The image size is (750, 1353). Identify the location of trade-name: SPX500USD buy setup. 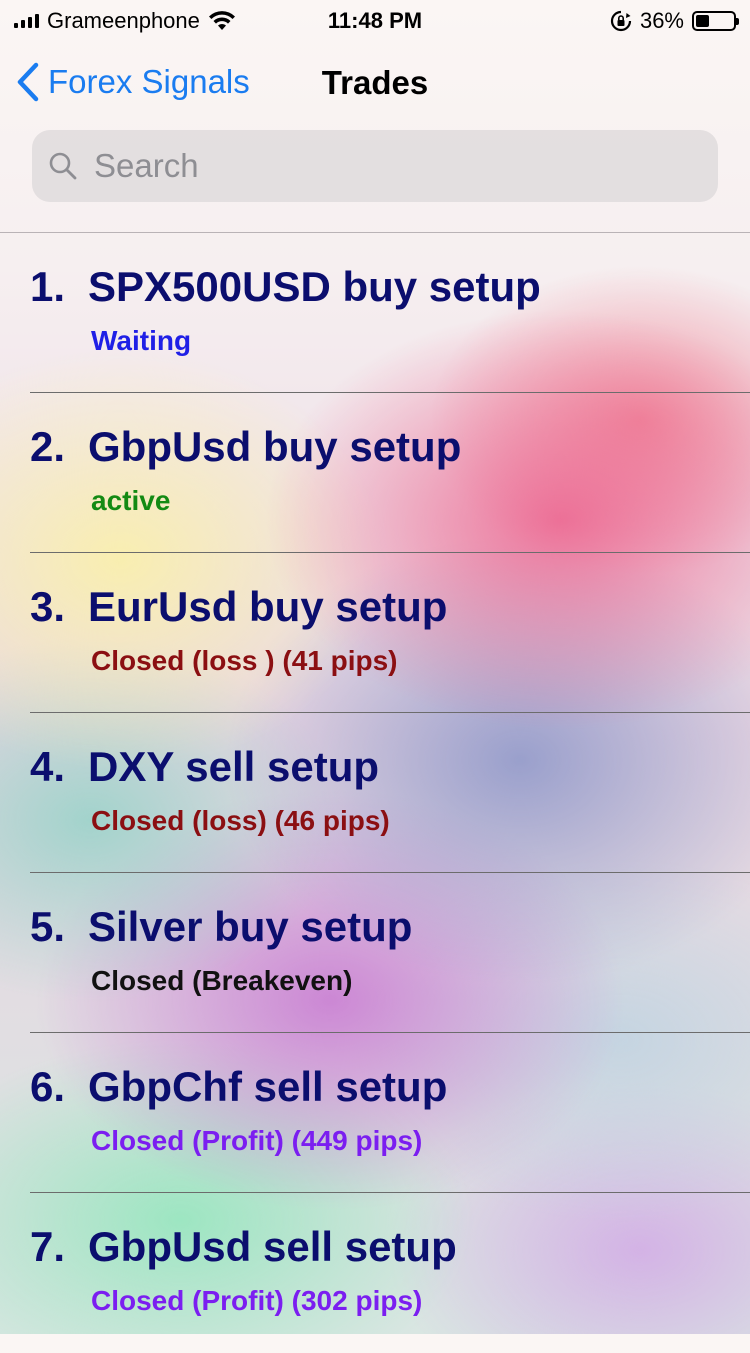
(314, 286).